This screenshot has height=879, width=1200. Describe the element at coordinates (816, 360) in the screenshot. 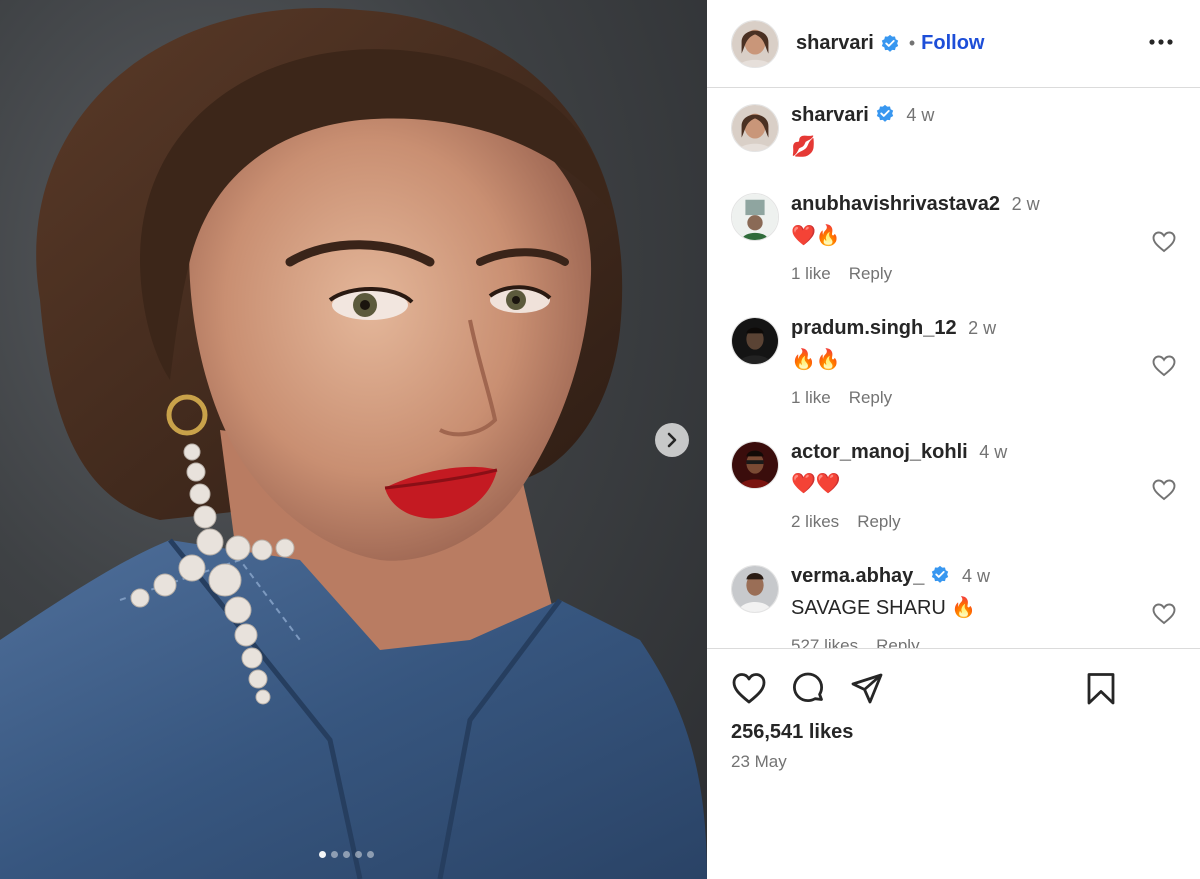

I see `comment-text: 🔥🔥` at that location.